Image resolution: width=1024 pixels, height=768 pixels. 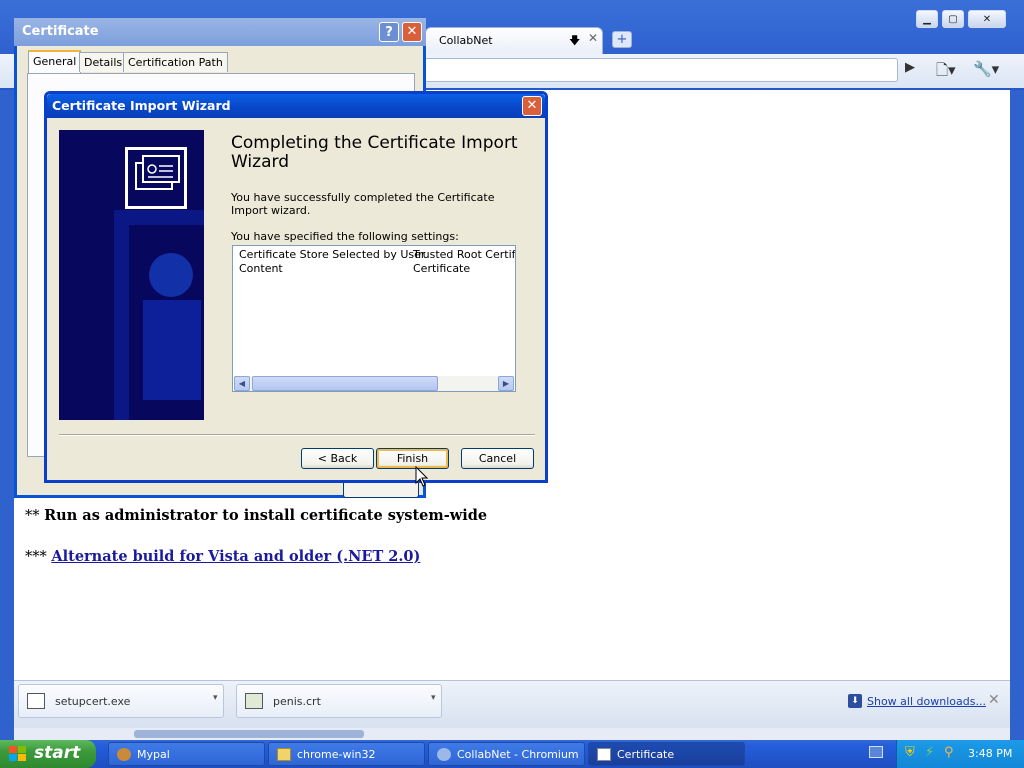 What do you see at coordinates (444, 754) in the screenshot?
I see `chromium-icon` at bounding box center [444, 754].